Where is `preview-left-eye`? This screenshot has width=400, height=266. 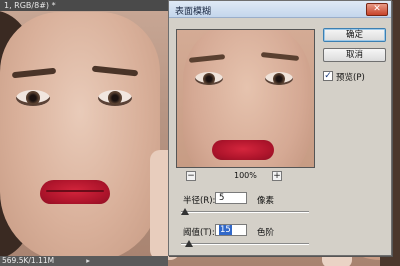 preview-left-eye is located at coordinates (209, 78).